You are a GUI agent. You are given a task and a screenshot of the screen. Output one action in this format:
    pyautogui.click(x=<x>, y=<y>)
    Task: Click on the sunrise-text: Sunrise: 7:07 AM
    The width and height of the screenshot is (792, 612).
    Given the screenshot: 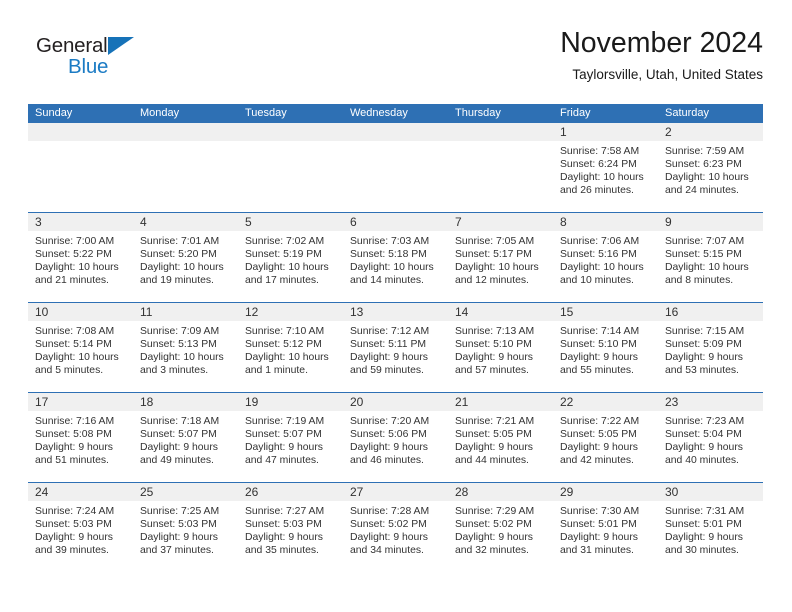 What is the action you would take?
    pyautogui.click(x=705, y=241)
    